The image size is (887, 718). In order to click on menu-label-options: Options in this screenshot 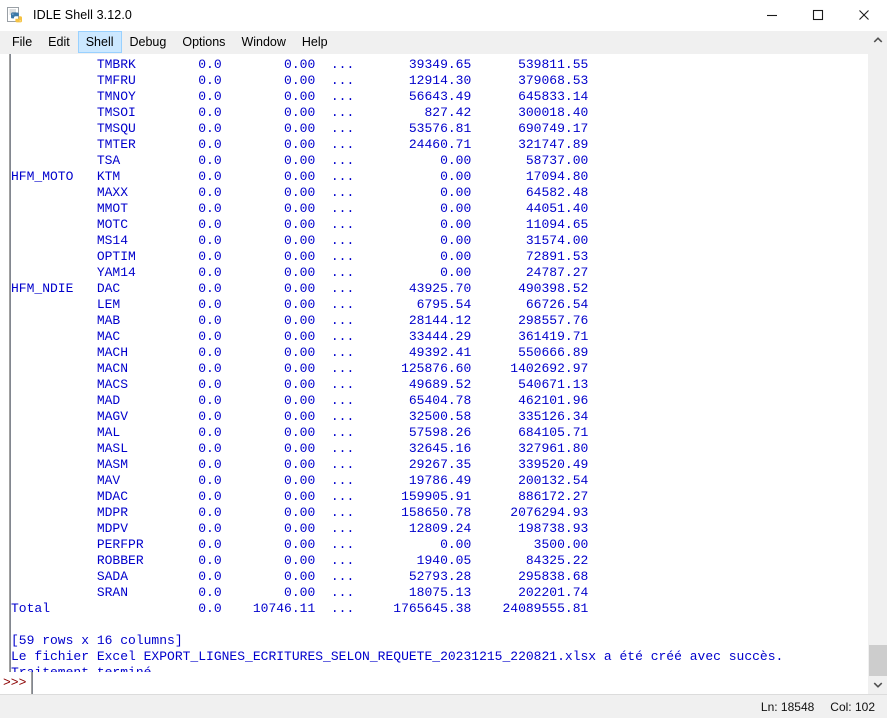, I will do `click(204, 42)`.